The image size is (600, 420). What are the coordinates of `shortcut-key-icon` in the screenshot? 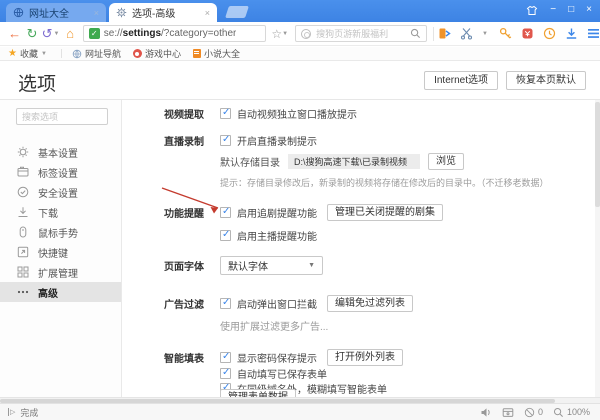 It's located at (23, 252).